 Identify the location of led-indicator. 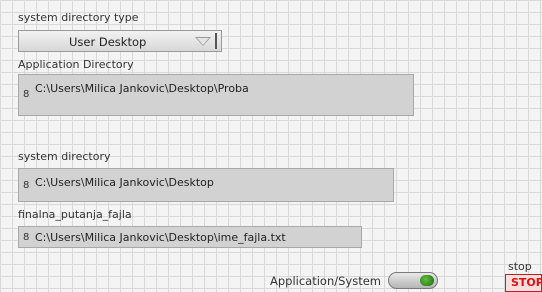
(427, 280).